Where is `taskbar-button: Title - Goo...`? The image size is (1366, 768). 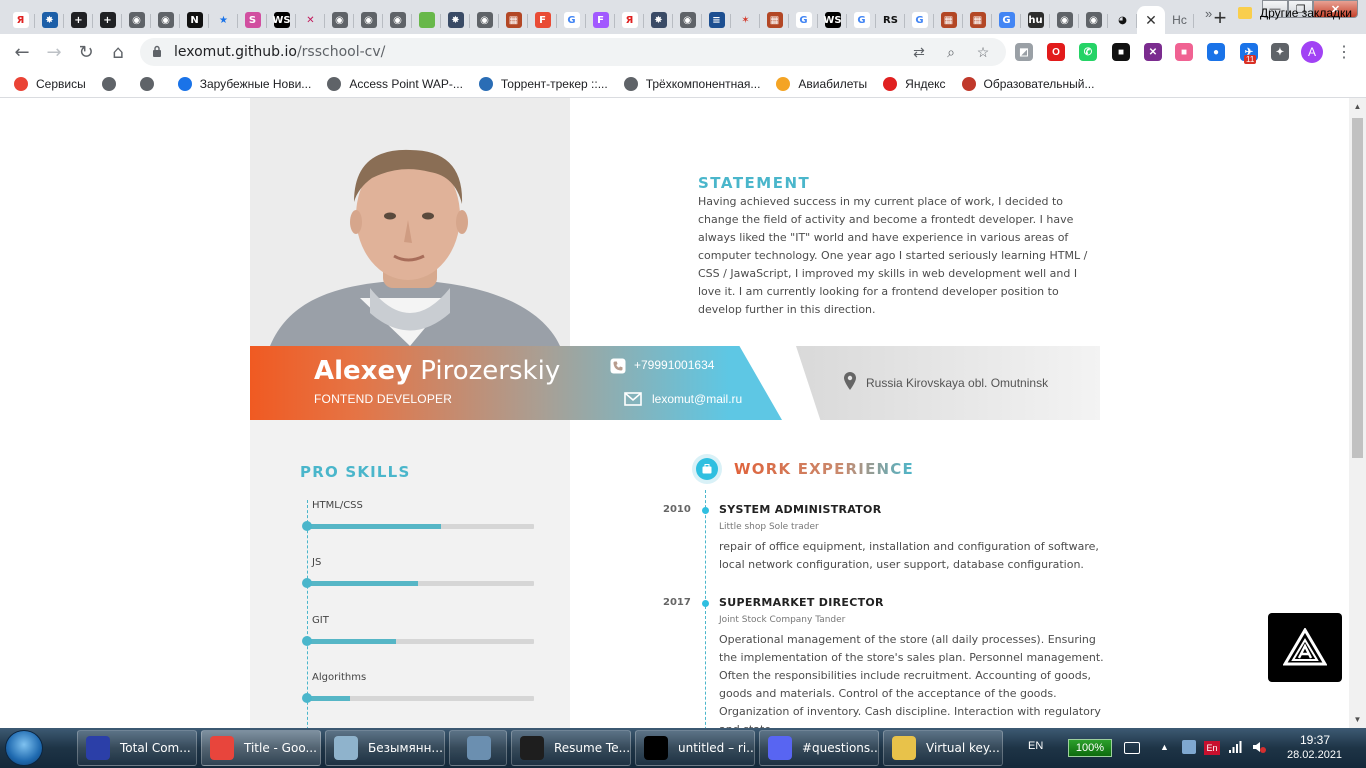 taskbar-button: Title - Goo... is located at coordinates (261, 748).